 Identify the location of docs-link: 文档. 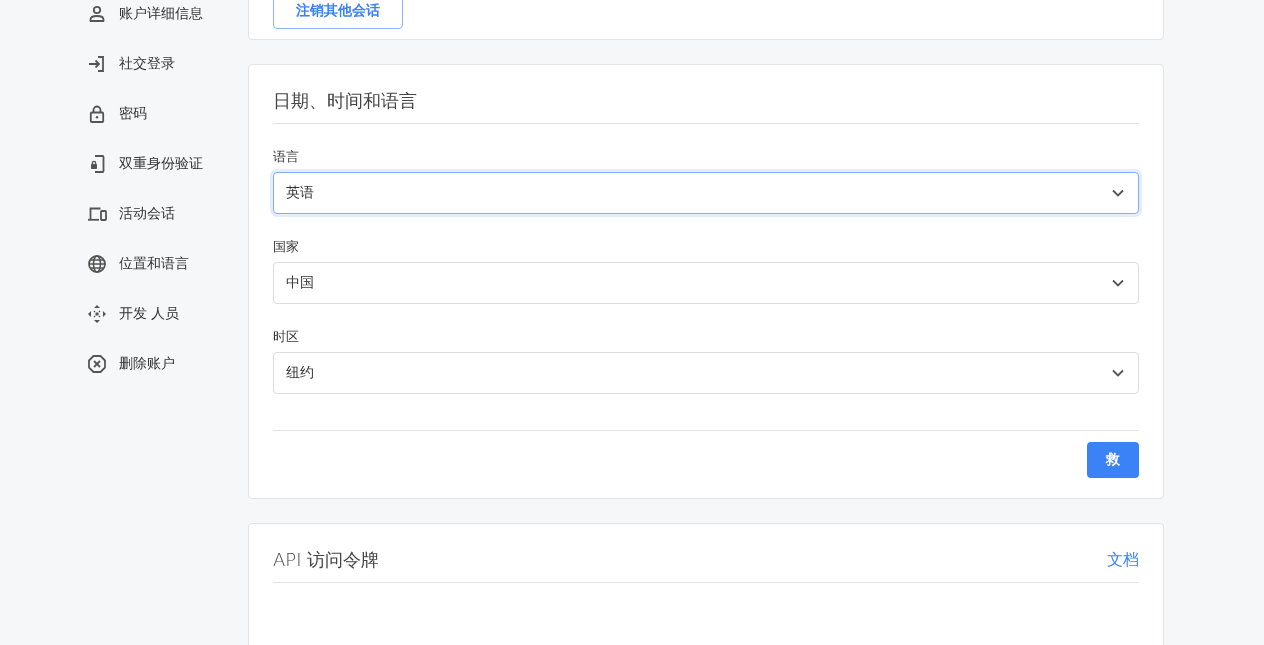
(1123, 560).